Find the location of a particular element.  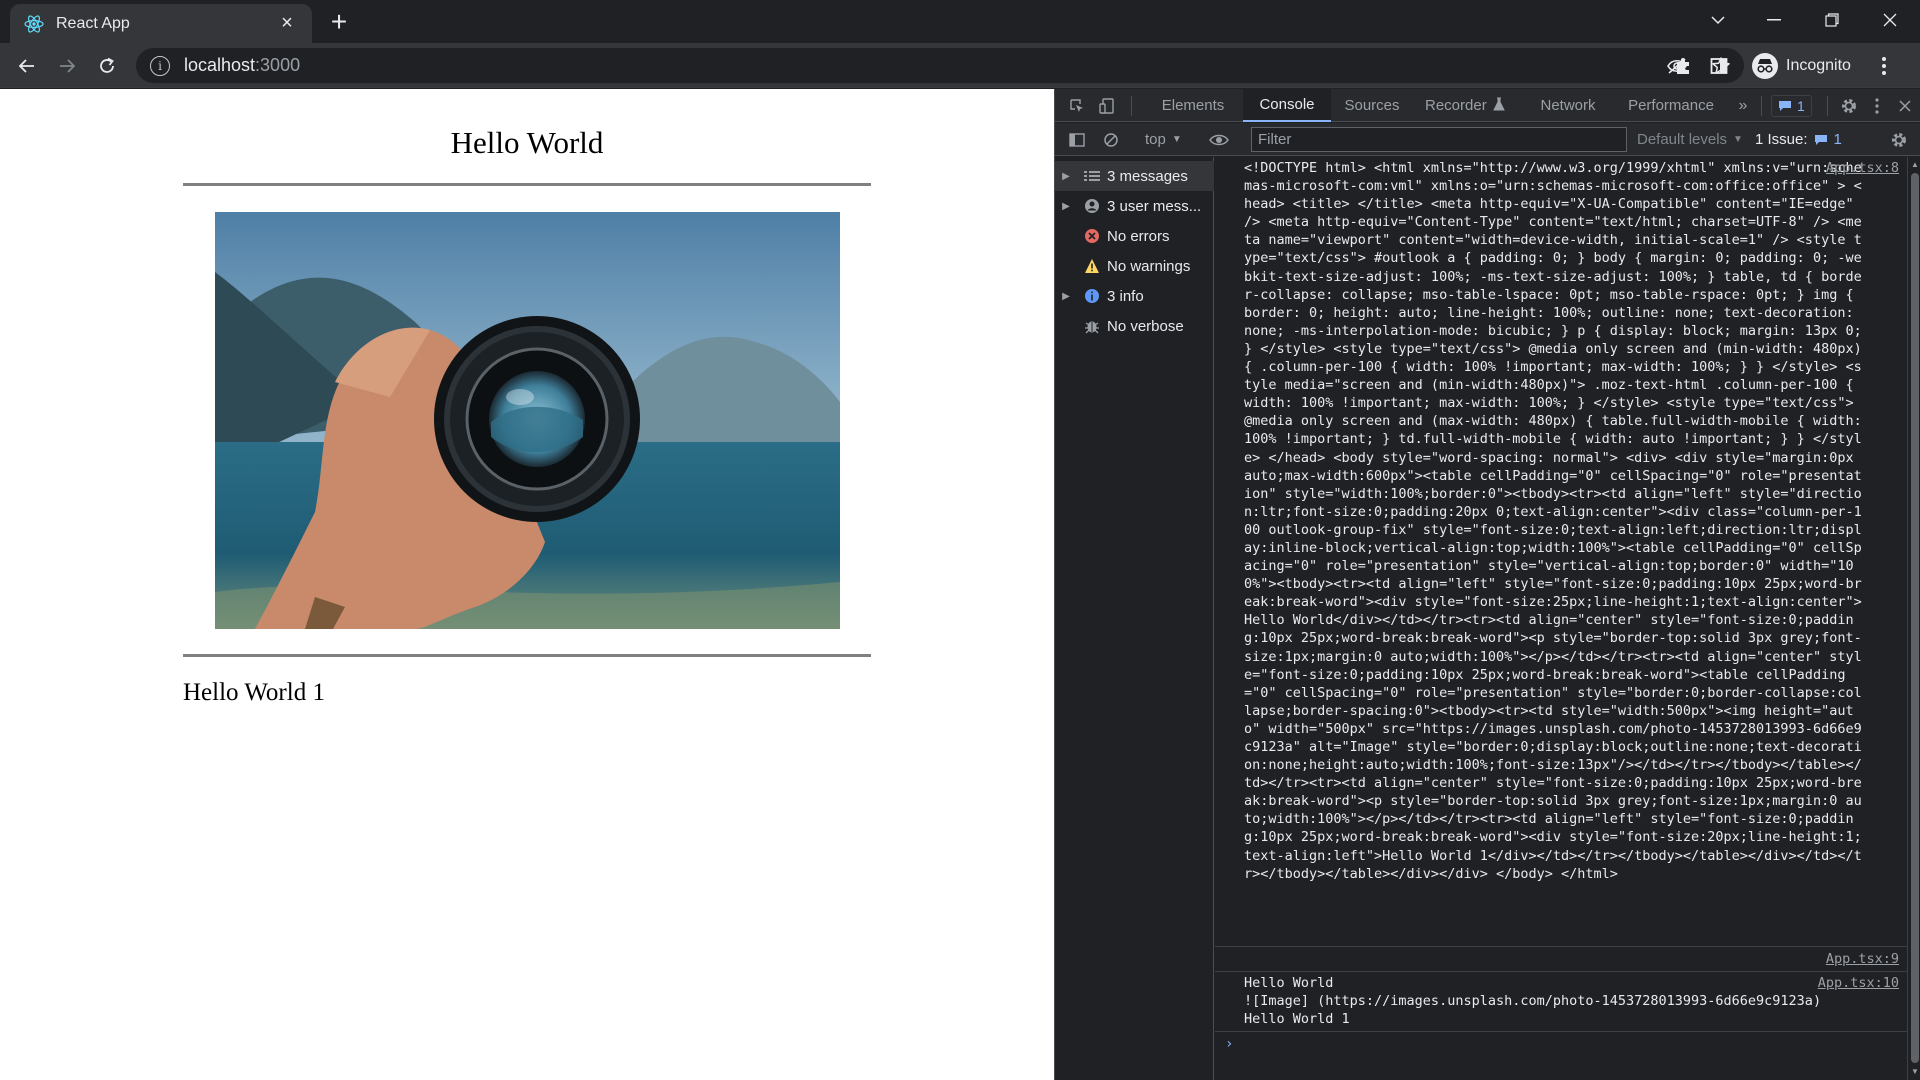

context-label: top is located at coordinates (1155, 139).